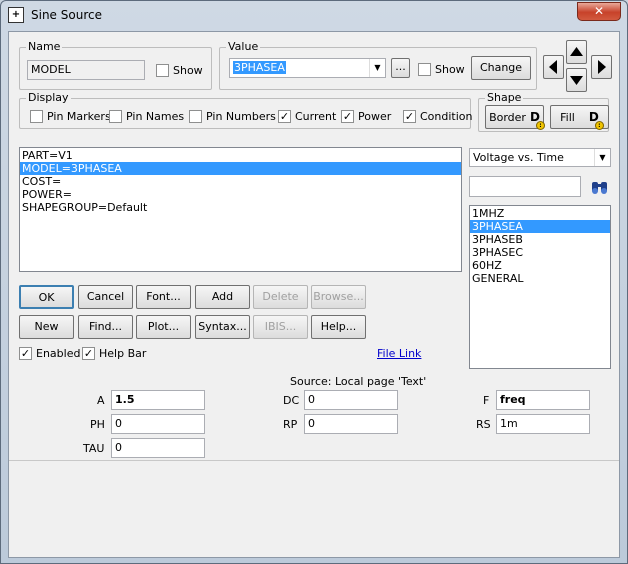  I want to click on pin-names-checkbox, so click(115, 116).